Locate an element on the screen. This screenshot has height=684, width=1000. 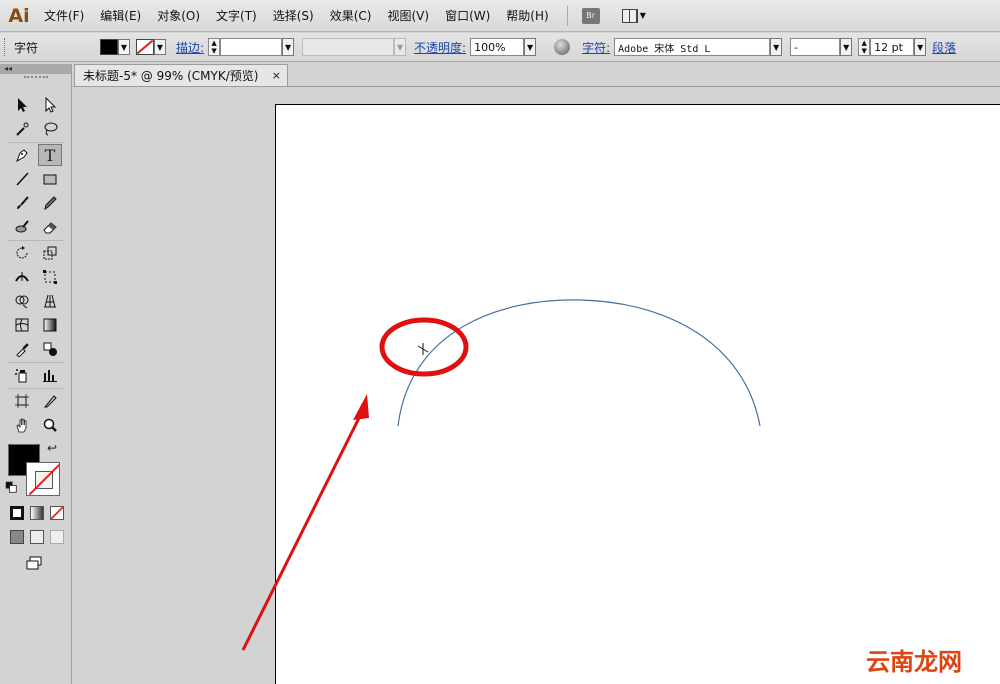
hand-tool-icon is located at coordinates (22, 425).